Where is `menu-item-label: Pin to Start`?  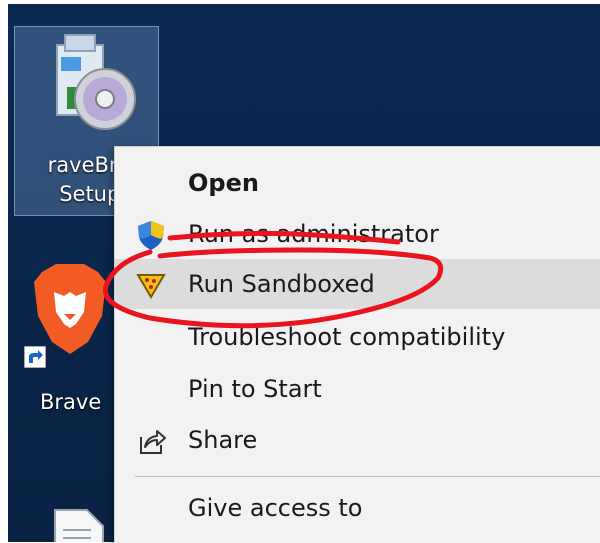
menu-item-label: Pin to Start is located at coordinates (255, 389).